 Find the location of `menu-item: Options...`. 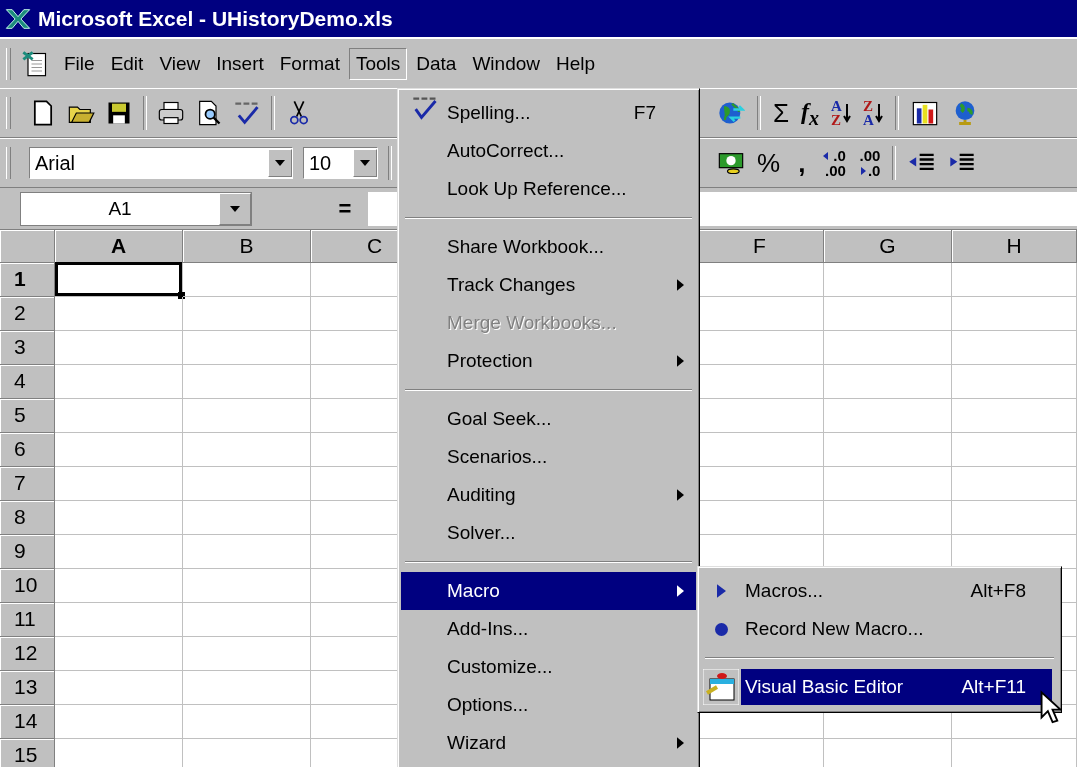

menu-item: Options... is located at coordinates (548, 705).